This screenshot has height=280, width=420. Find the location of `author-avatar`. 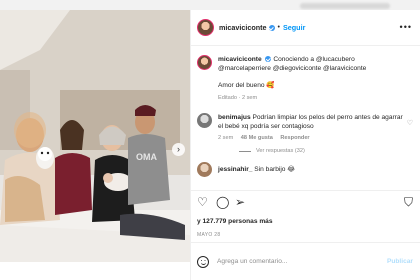

author-avatar is located at coordinates (205, 27).